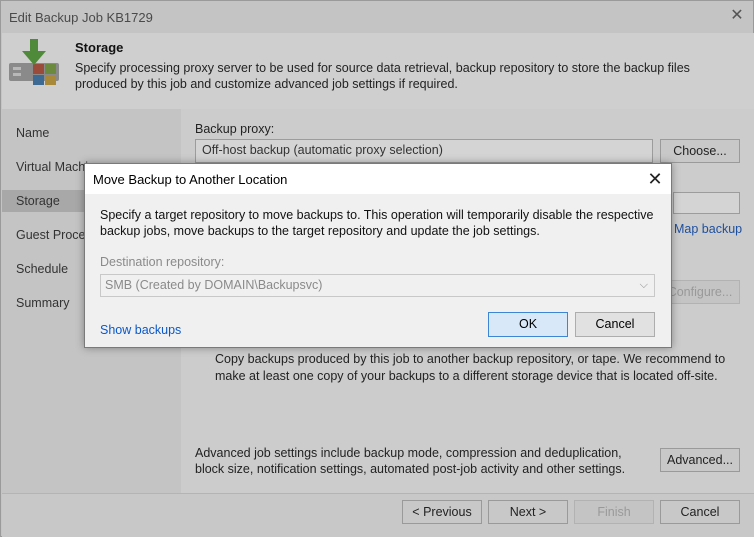  I want to click on page-title: Storage, so click(99, 47).